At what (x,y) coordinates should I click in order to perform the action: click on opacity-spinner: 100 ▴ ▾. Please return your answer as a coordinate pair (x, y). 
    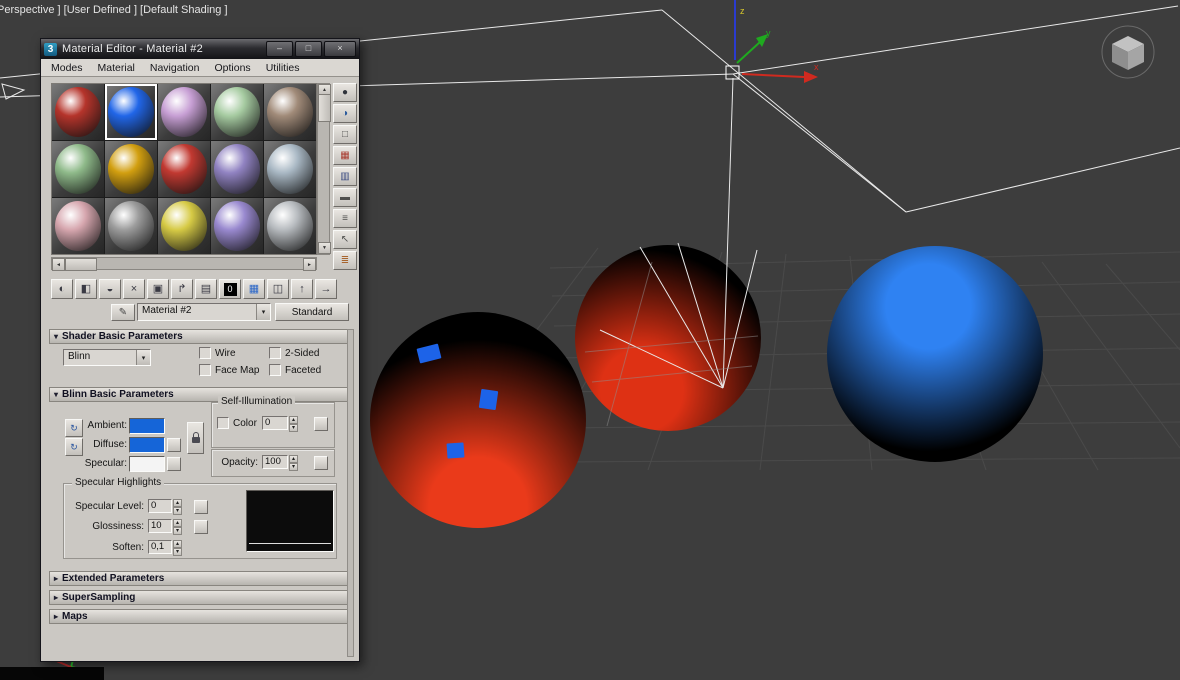
    Looking at the image, I should click on (280, 463).